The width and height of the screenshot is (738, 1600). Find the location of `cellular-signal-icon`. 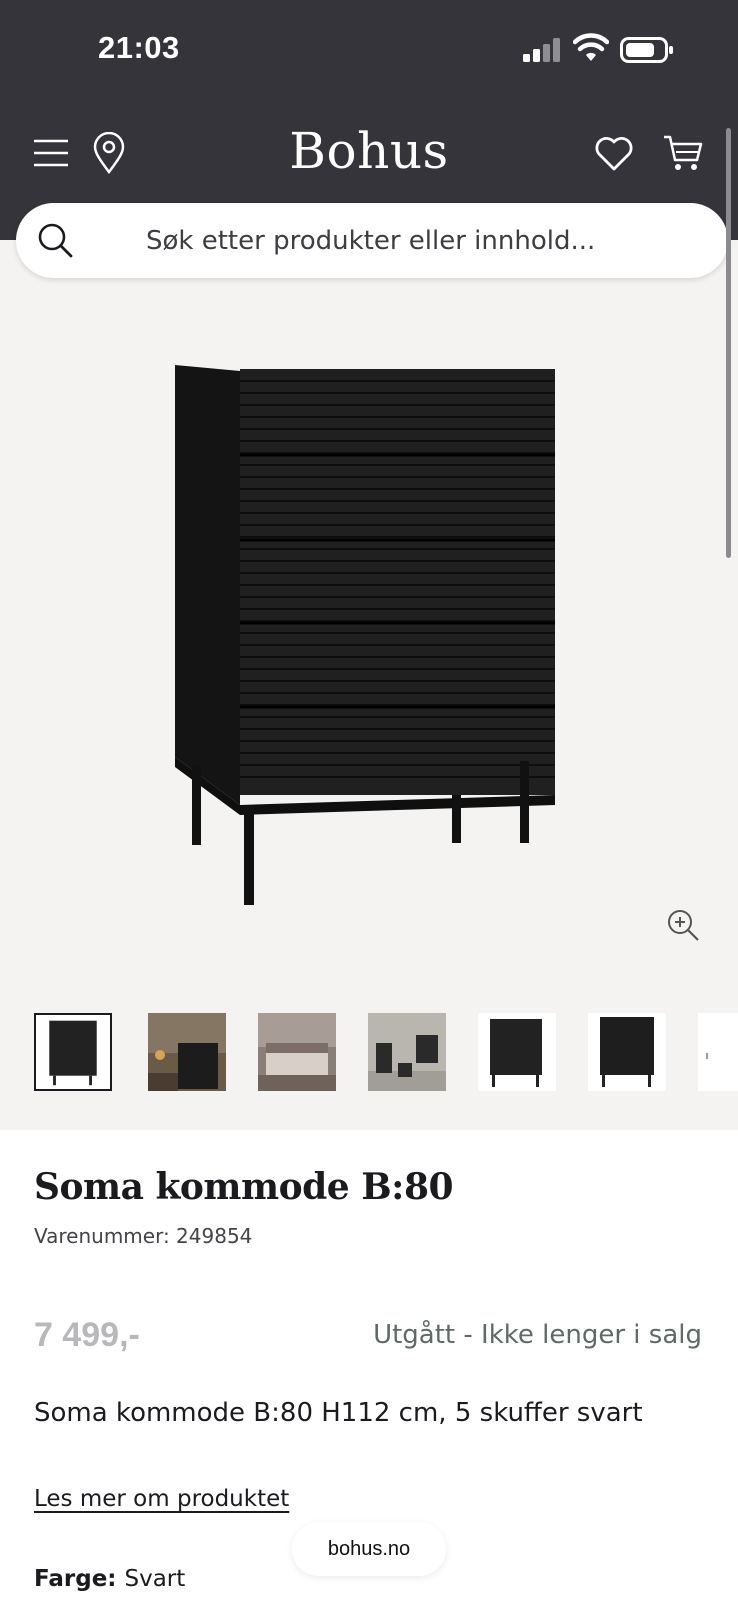

cellular-signal-icon is located at coordinates (541, 50).